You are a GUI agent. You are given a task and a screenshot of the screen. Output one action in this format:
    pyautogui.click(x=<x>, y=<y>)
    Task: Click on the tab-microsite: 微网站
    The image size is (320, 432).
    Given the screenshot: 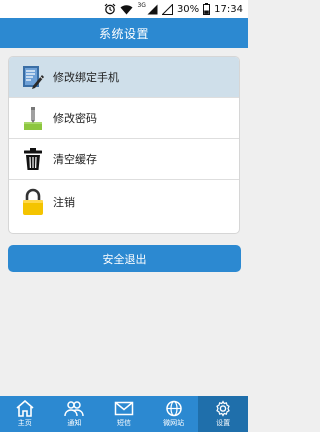 What is the action you would take?
    pyautogui.click(x=174, y=414)
    